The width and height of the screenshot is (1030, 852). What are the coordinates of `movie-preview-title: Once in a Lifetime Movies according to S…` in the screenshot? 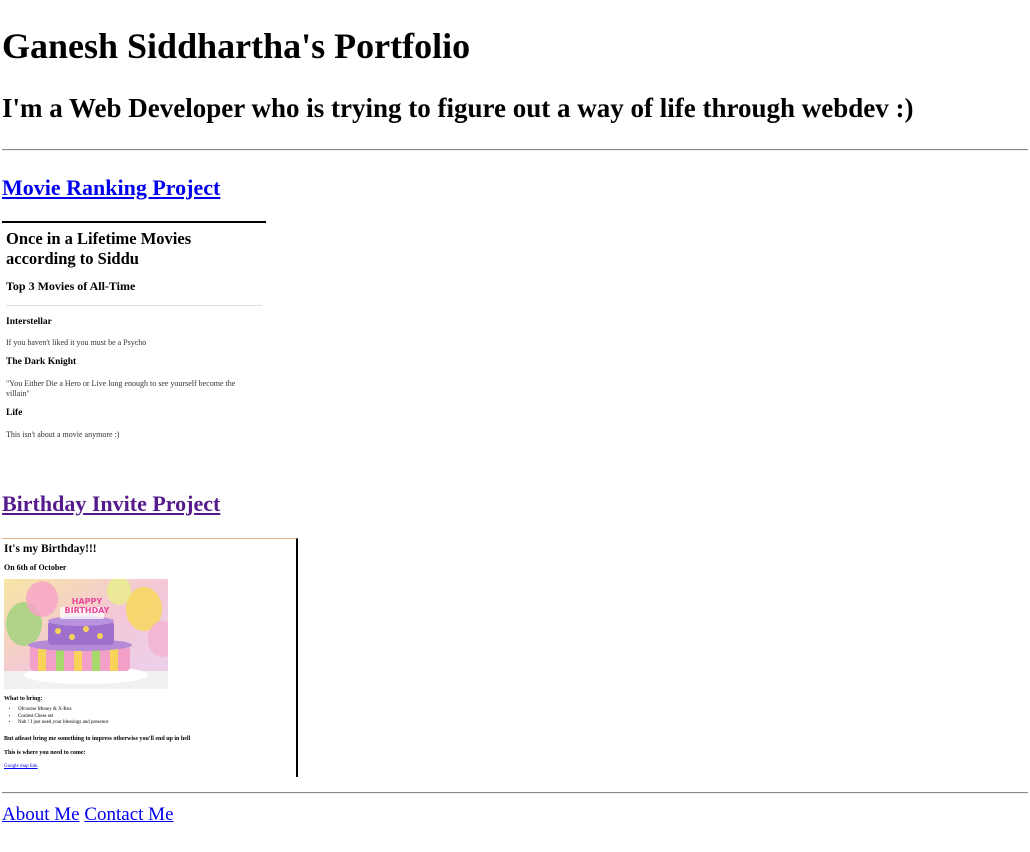 It's located at (99, 248).